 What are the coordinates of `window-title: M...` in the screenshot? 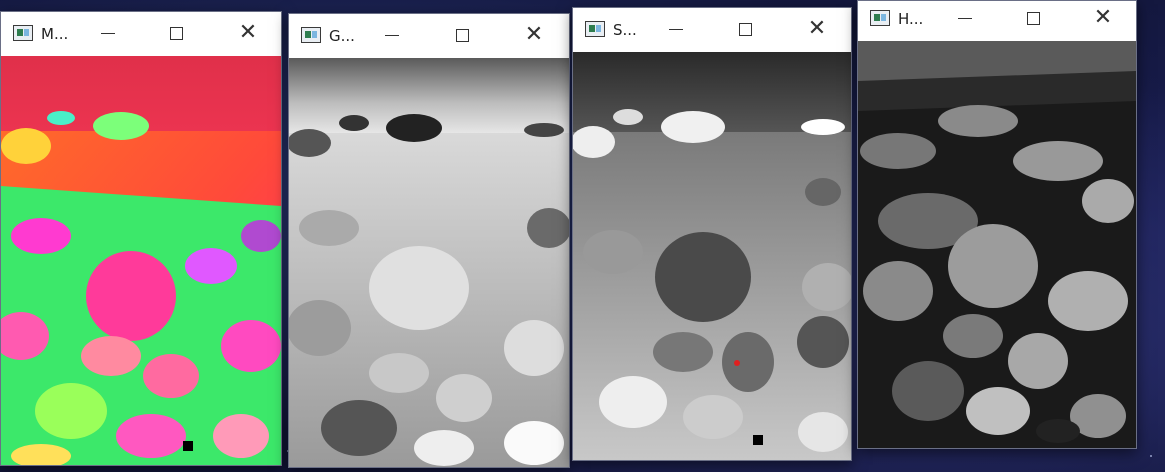 It's located at (55, 34).